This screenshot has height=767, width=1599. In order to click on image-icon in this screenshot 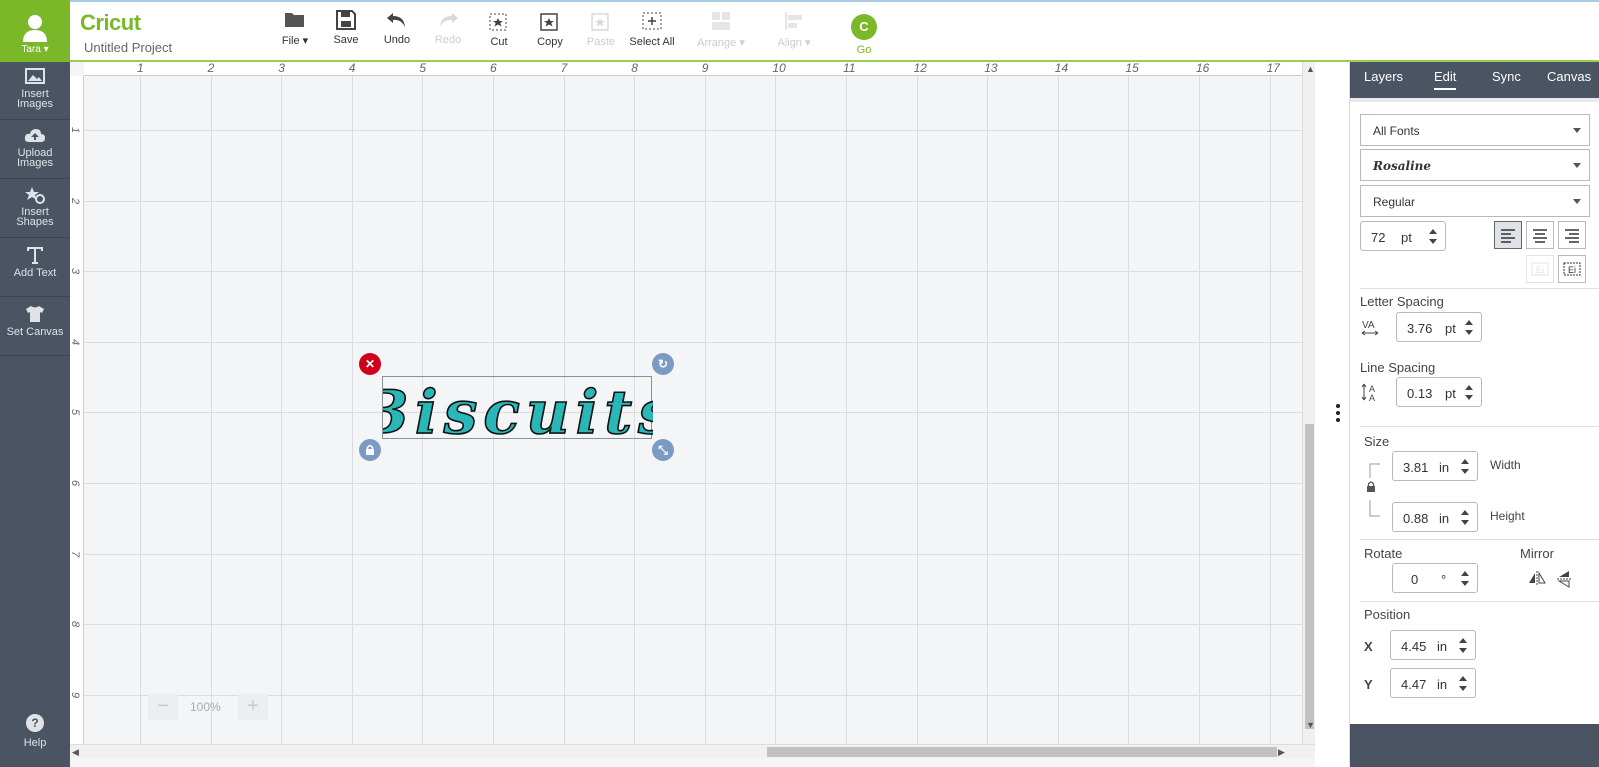, I will do `click(35, 76)`.